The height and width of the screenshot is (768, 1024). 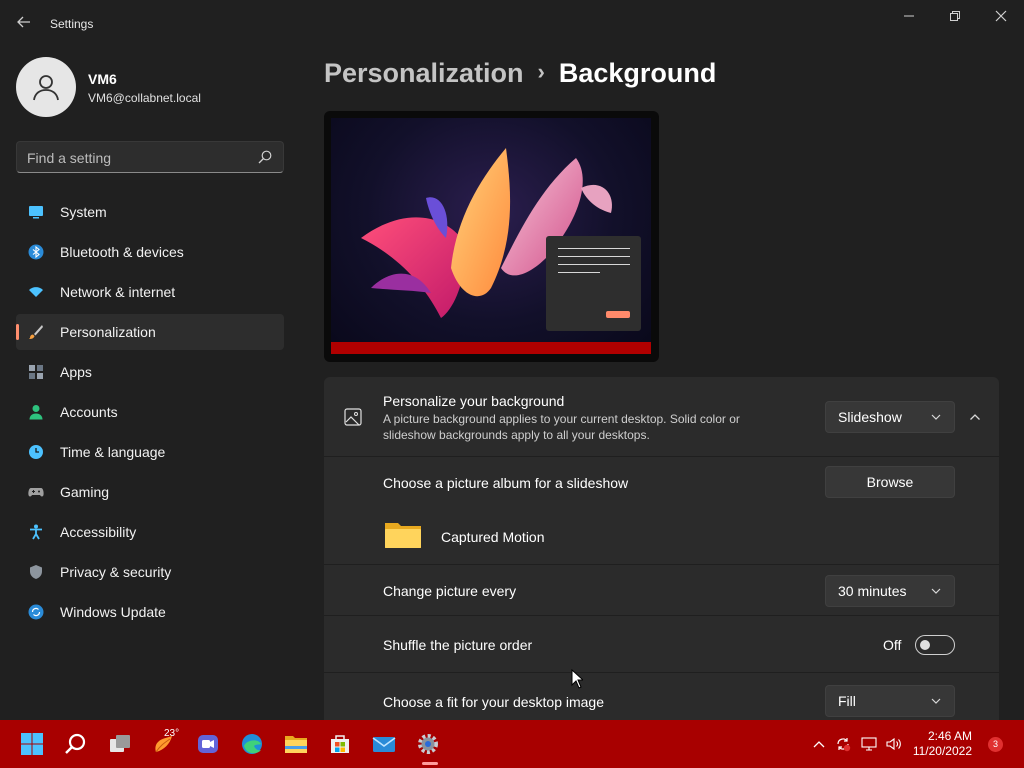 What do you see at coordinates (144, 98) in the screenshot?
I see `user-email: VM6@collabnet.local` at bounding box center [144, 98].